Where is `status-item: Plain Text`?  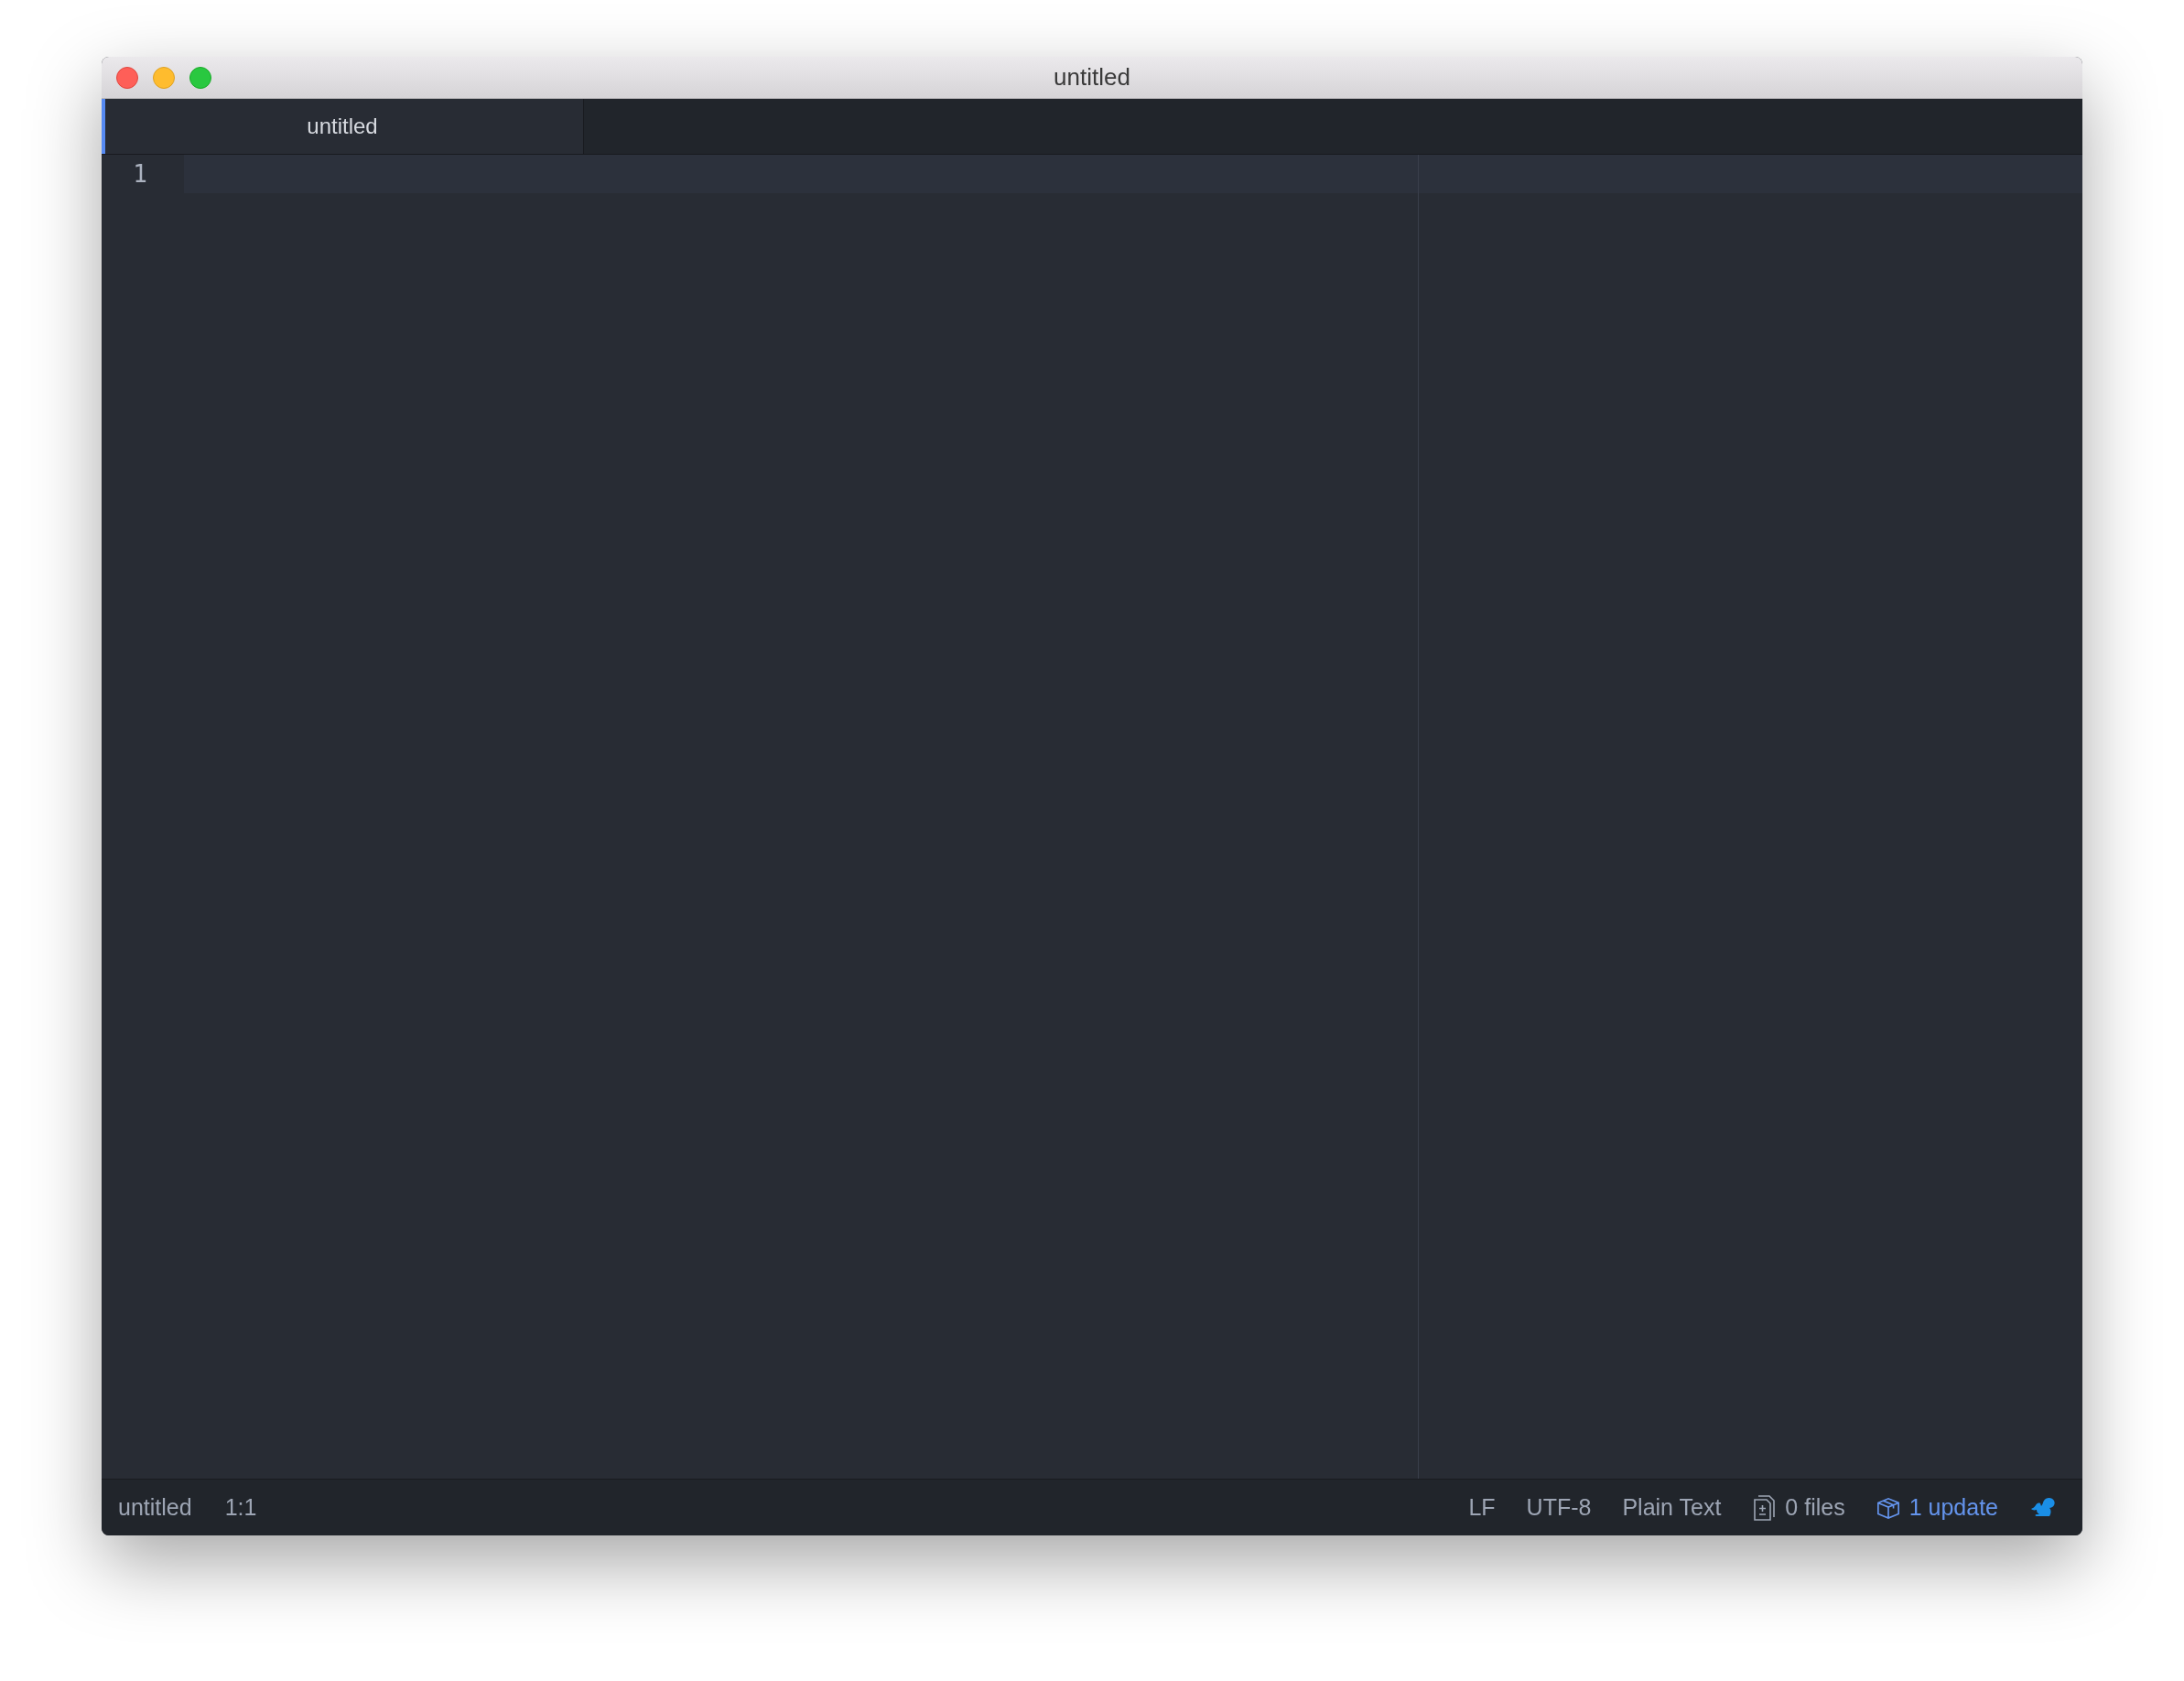
status-item: Plain Text is located at coordinates (1672, 1507).